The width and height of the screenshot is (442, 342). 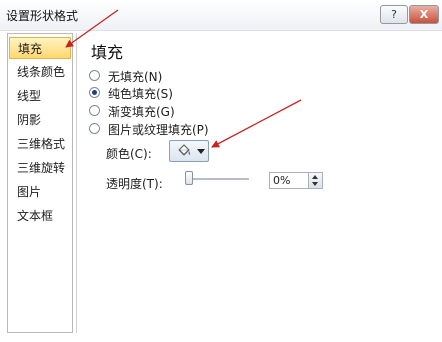 I want to click on transparency-input: 0%, so click(x=289, y=180).